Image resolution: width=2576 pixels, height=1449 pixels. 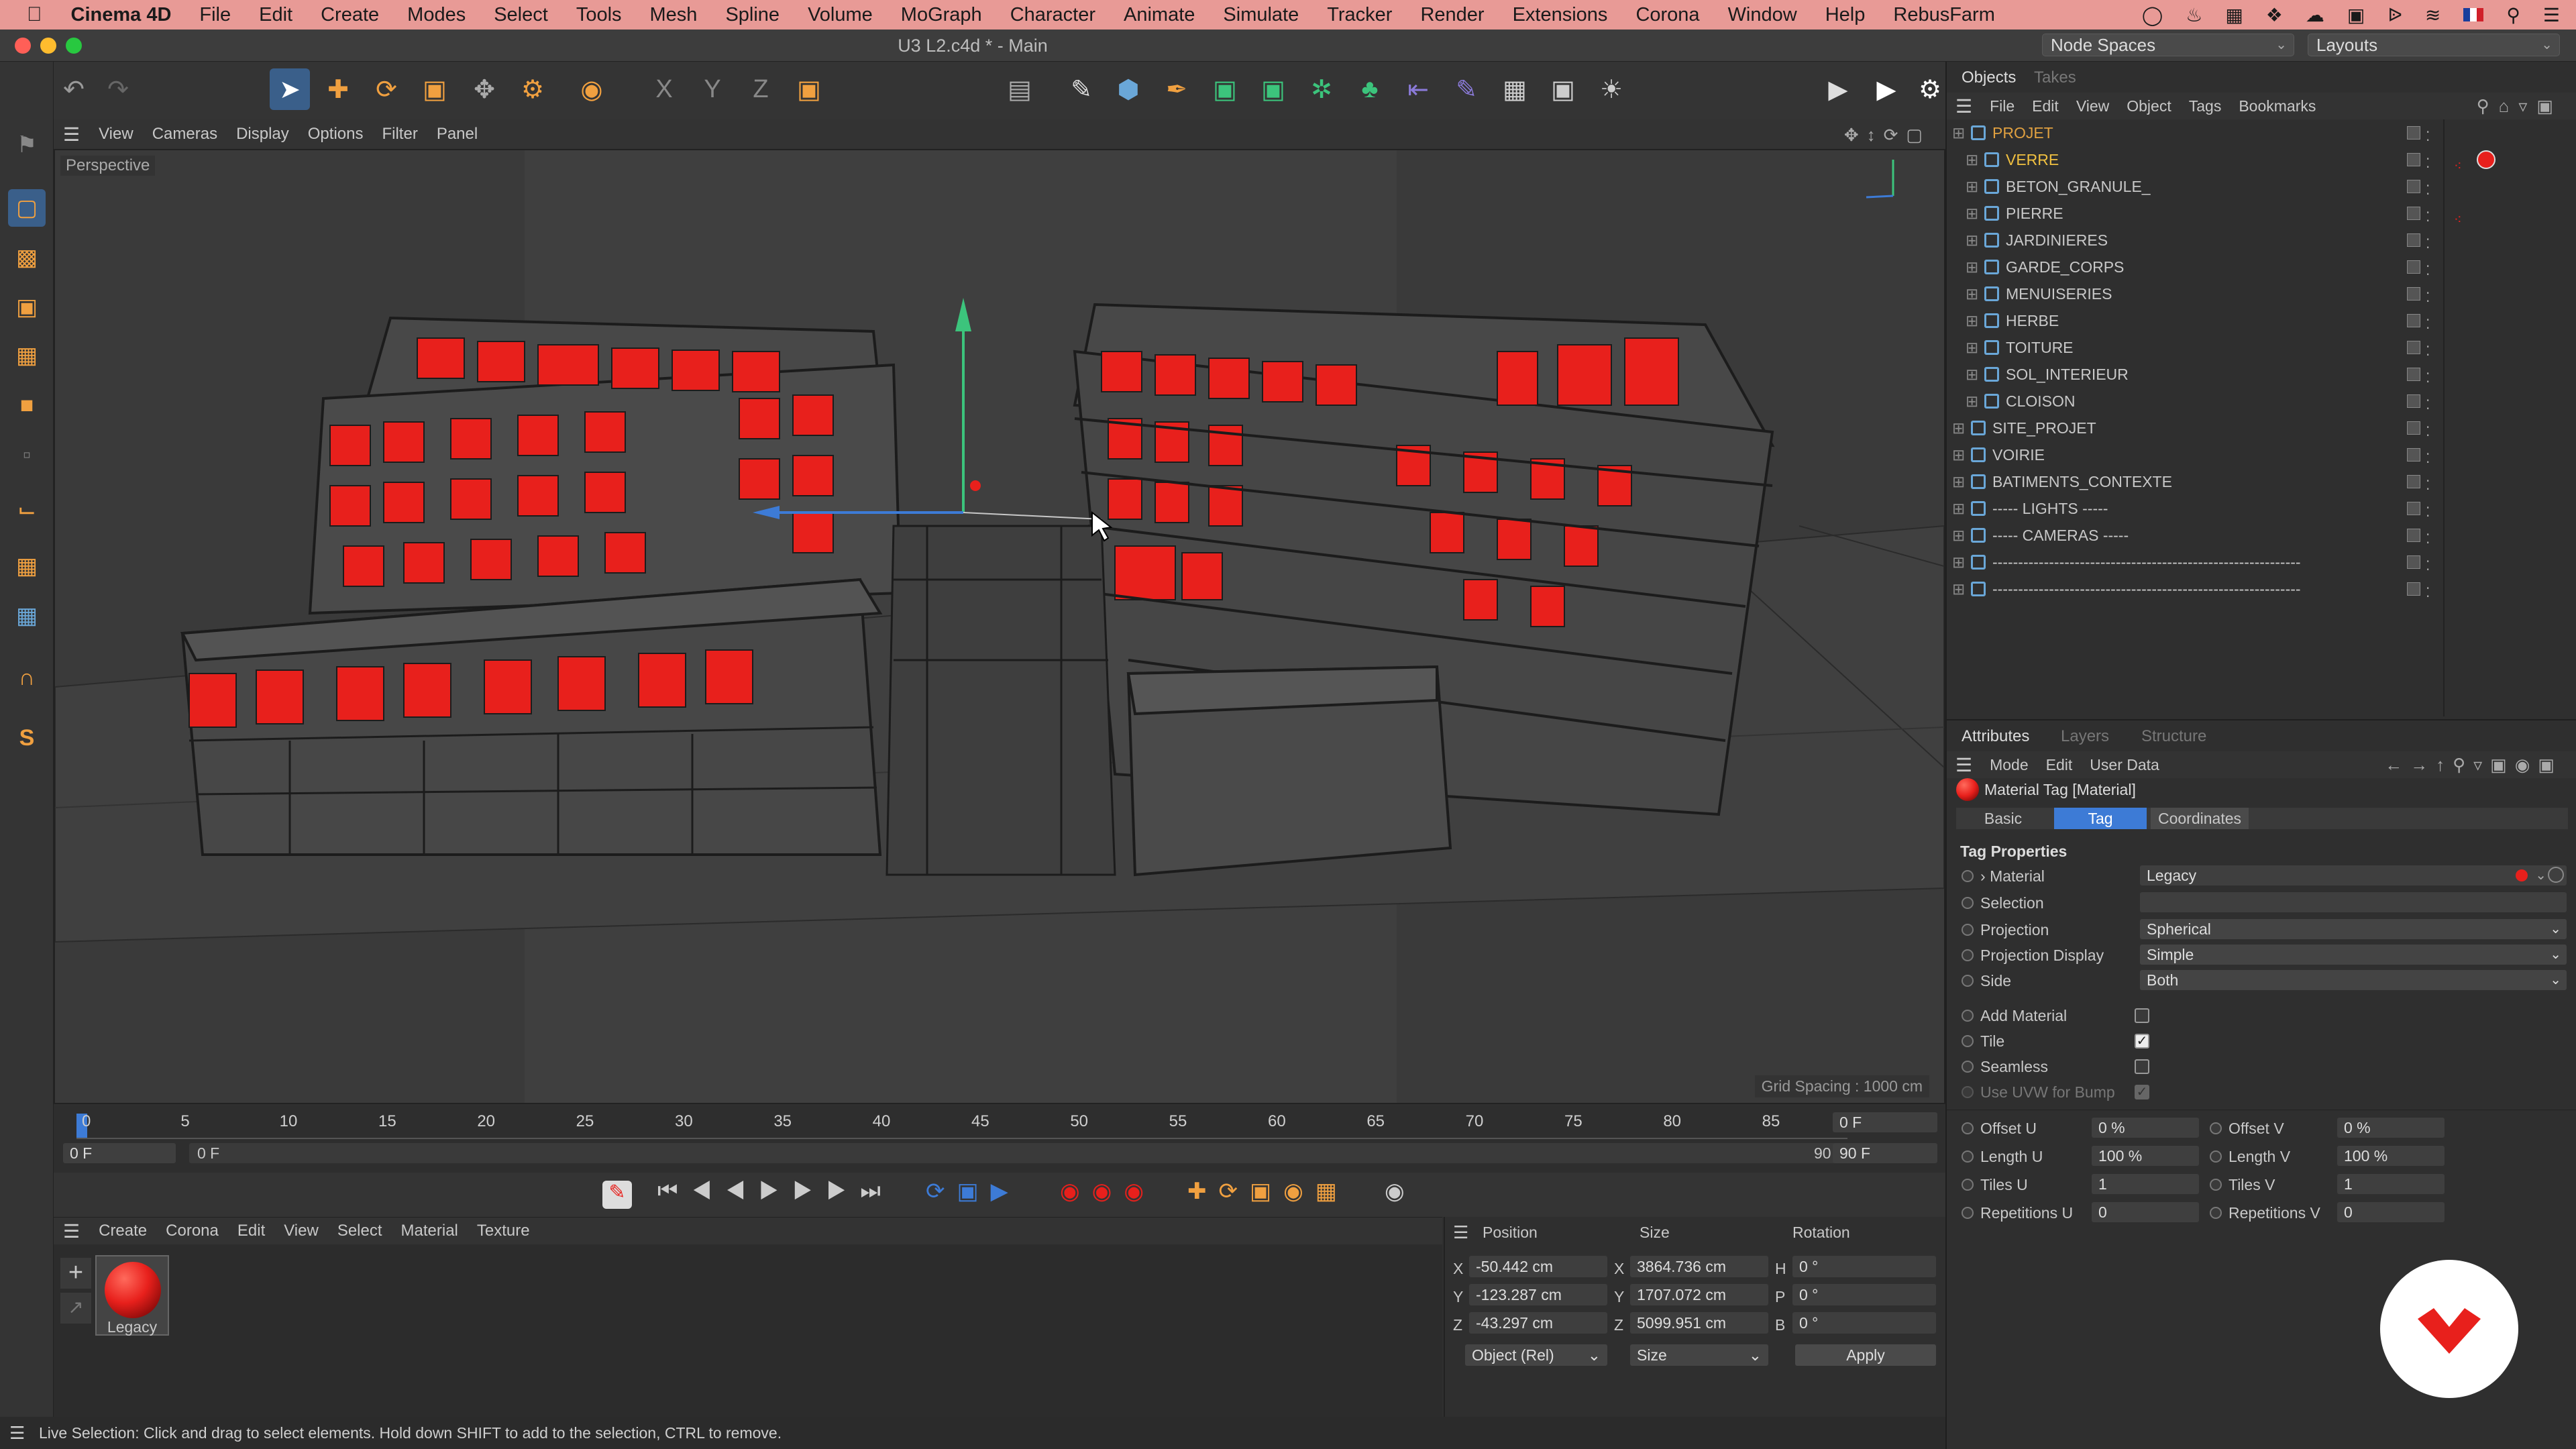 I want to click on floor-icon: ▦, so click(x=1515, y=89).